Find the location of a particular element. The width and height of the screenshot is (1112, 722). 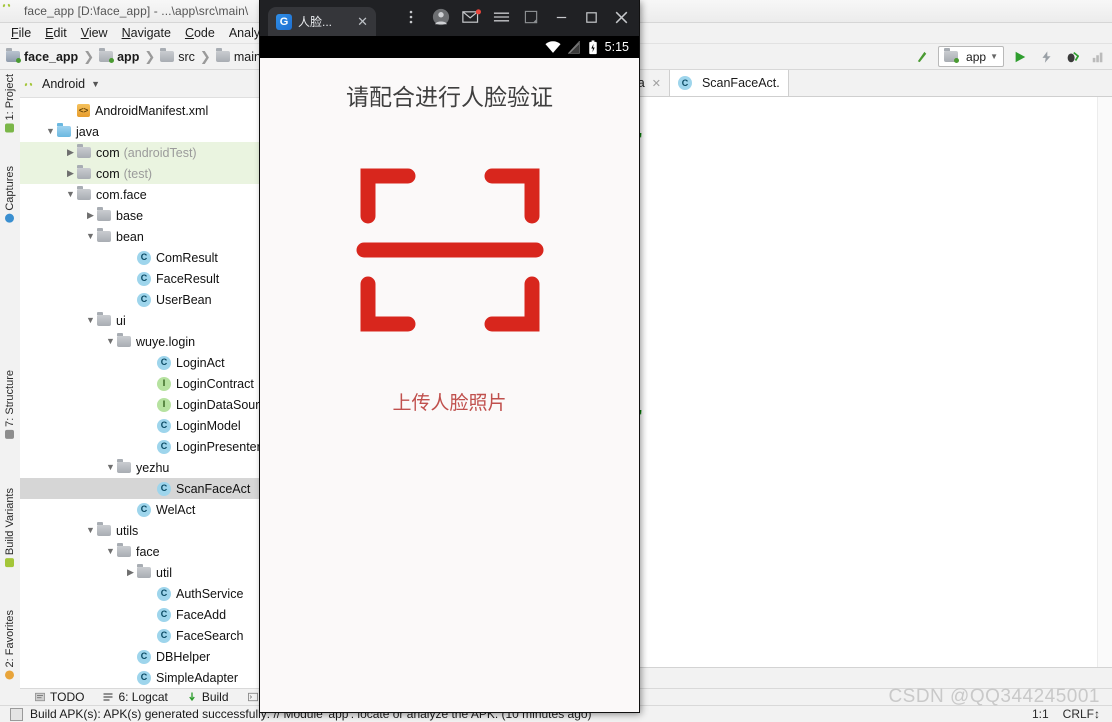

menu-code: Code is located at coordinates (200, 33).